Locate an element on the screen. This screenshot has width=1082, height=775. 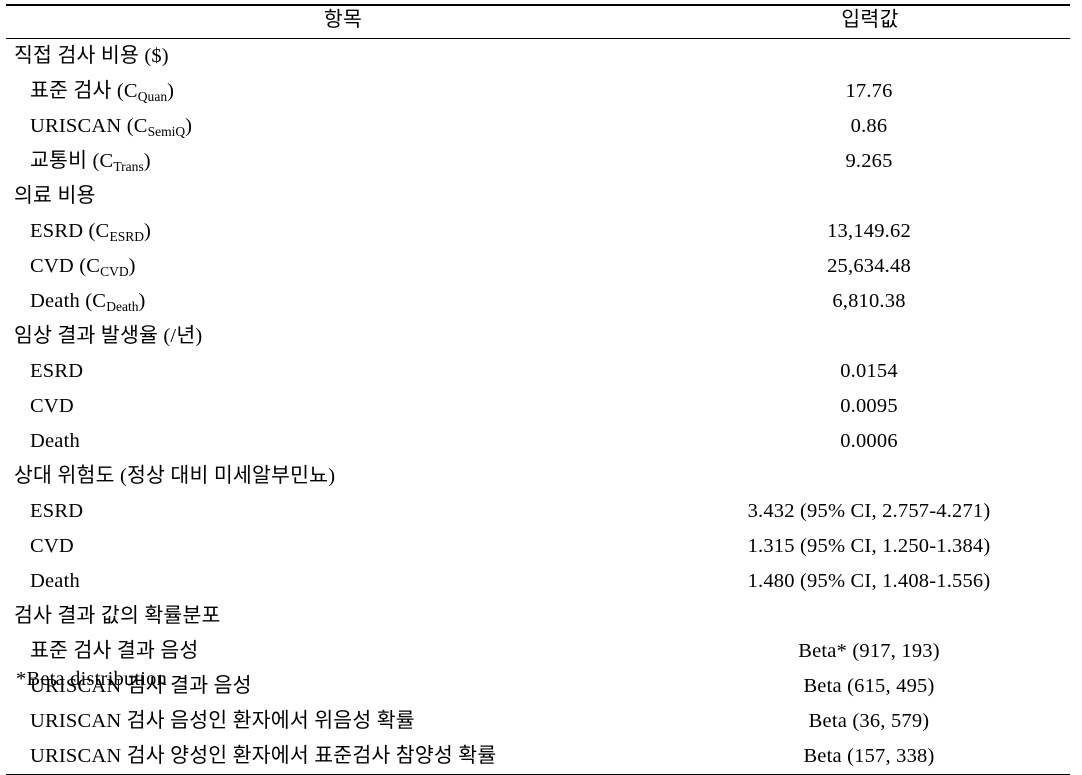
row-label: URISCAN 검사 음성인 환자에서 위음성 확률 is located at coordinates (222, 720).